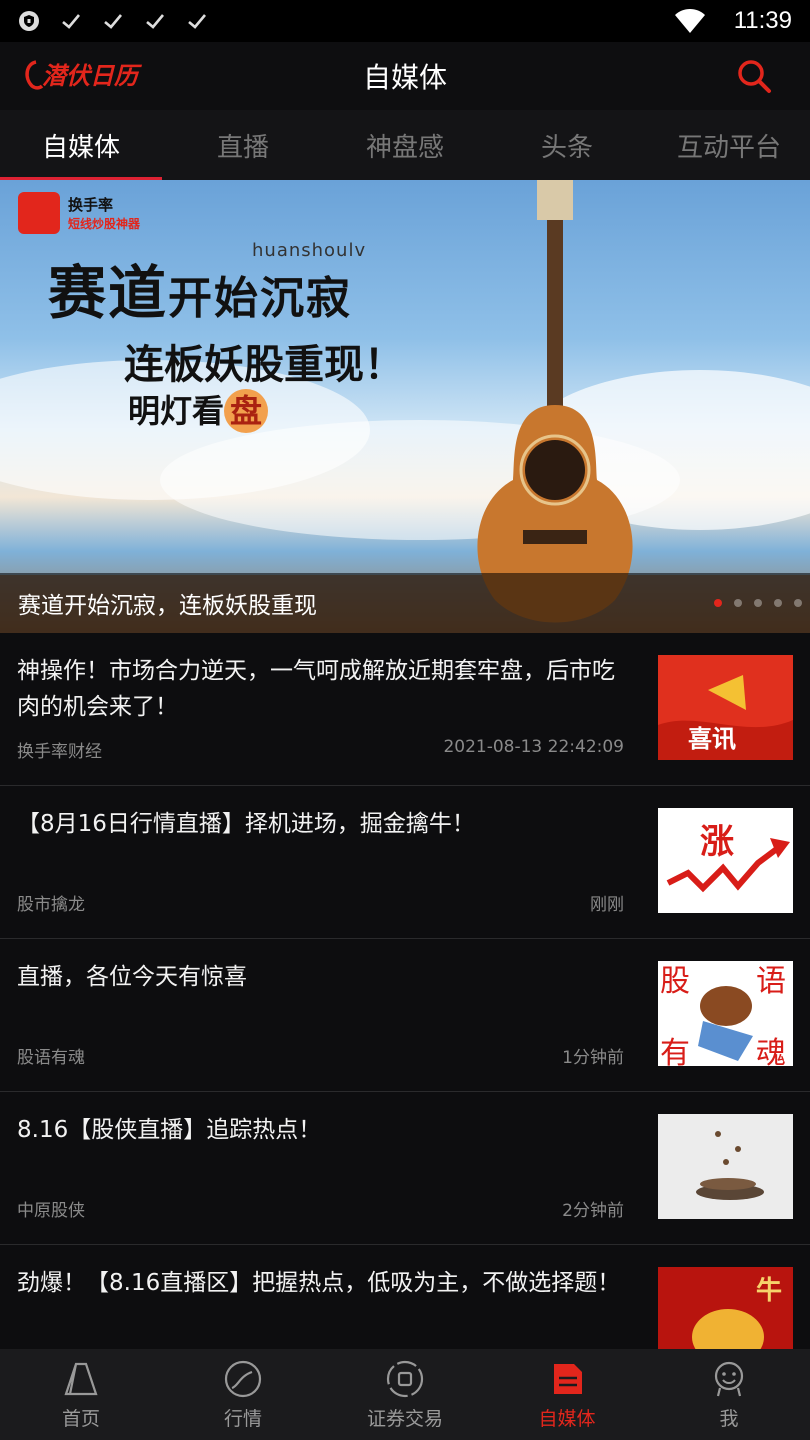  Describe the element at coordinates (725, 1166) in the screenshot. I see `article-thumbnail` at that location.